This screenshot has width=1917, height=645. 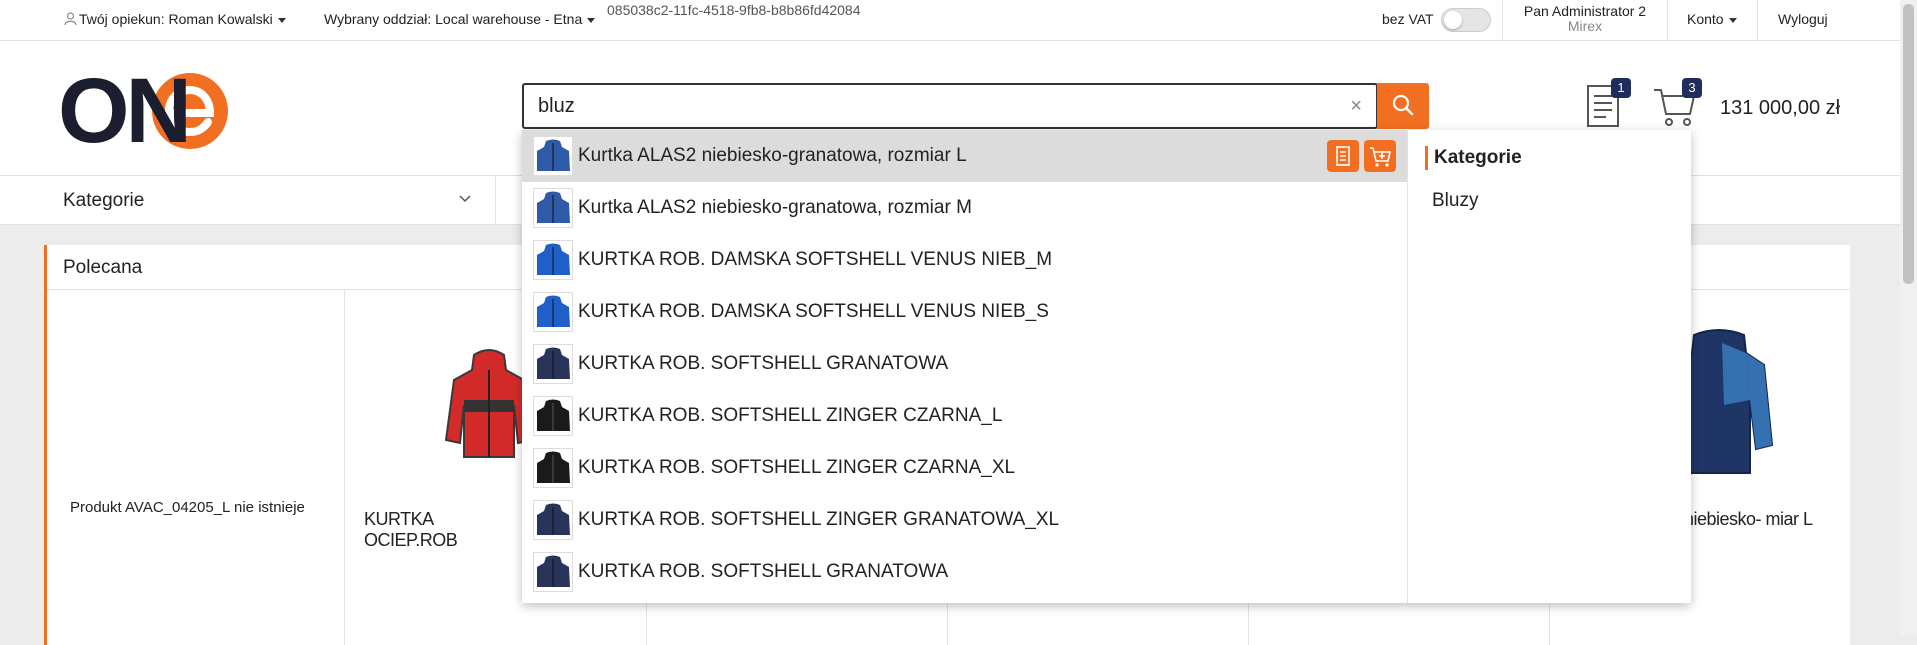 What do you see at coordinates (103, 267) in the screenshot?
I see `panel-title: Polecana` at bounding box center [103, 267].